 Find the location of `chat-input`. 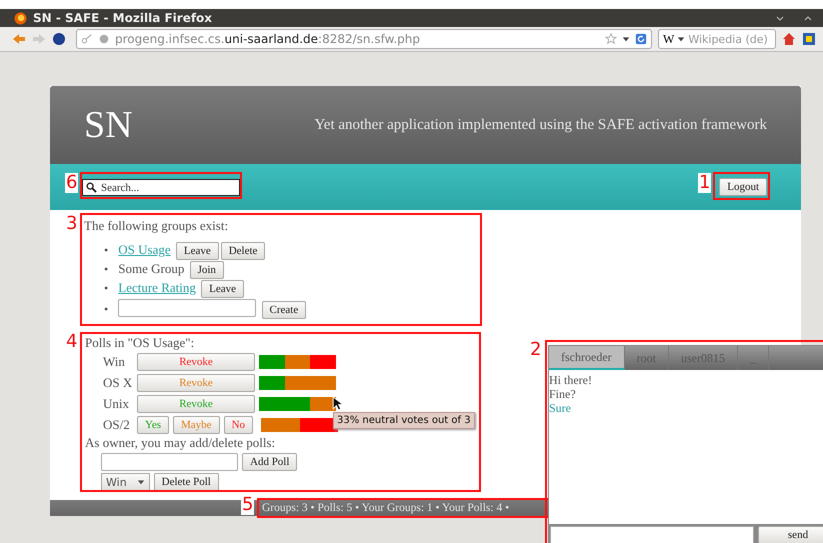

chat-input is located at coordinates (652, 534).